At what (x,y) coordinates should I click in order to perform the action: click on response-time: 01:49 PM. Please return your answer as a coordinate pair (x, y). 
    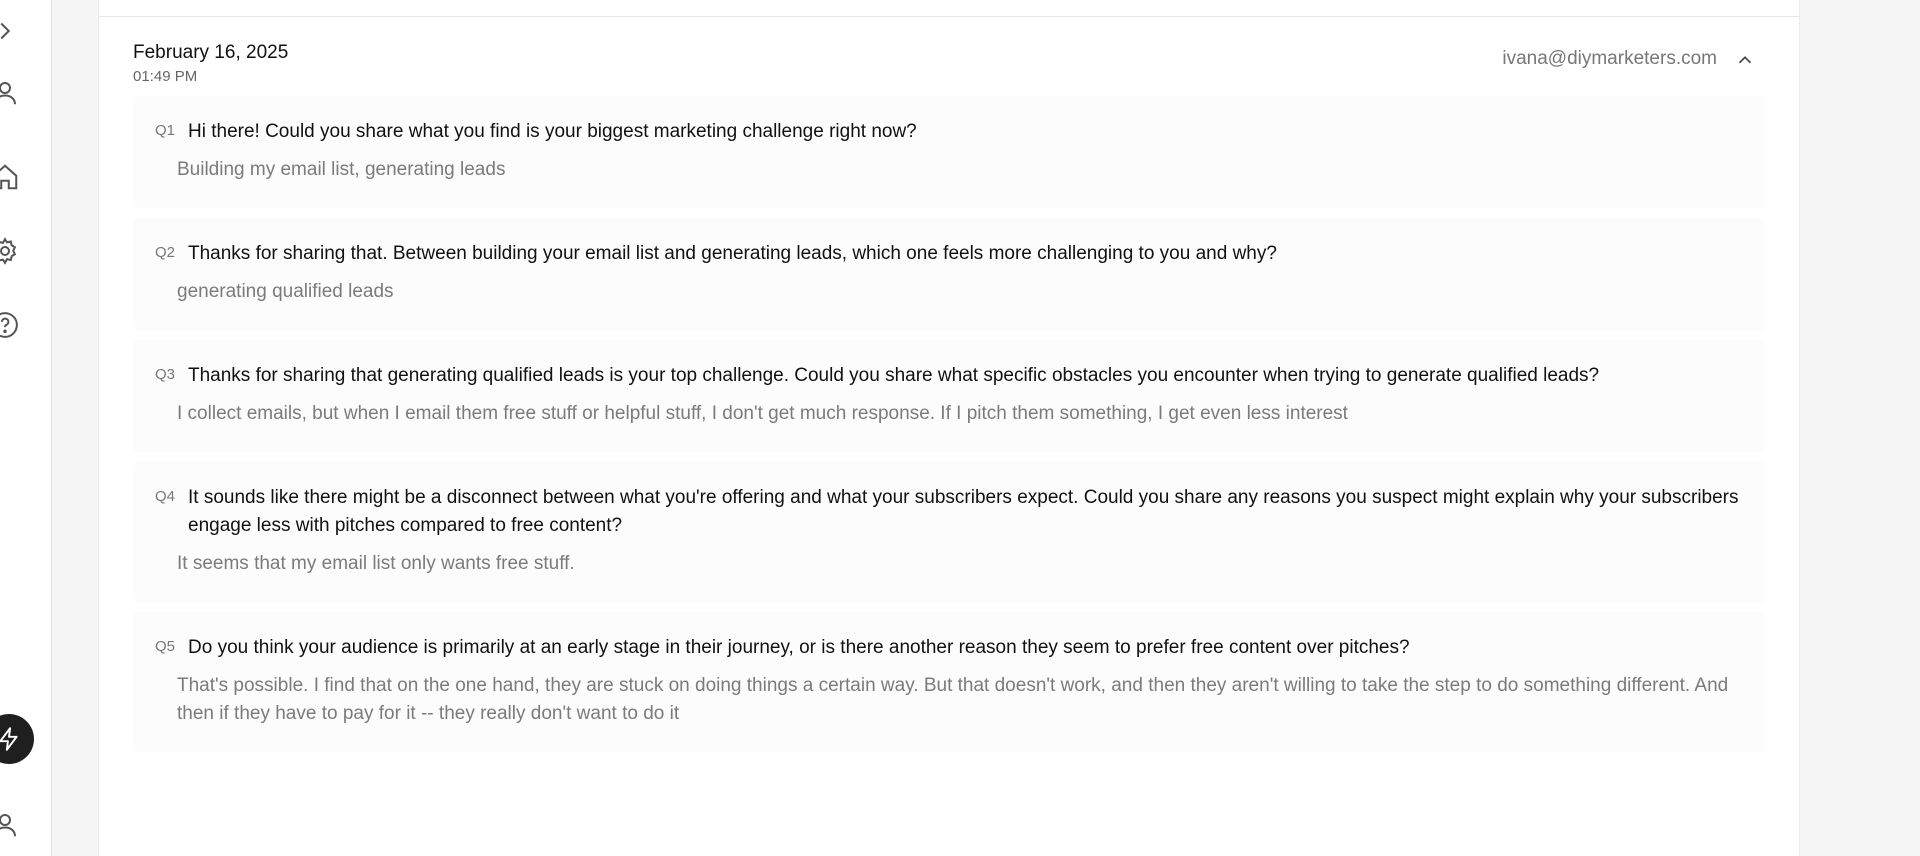
    Looking at the image, I should click on (165, 76).